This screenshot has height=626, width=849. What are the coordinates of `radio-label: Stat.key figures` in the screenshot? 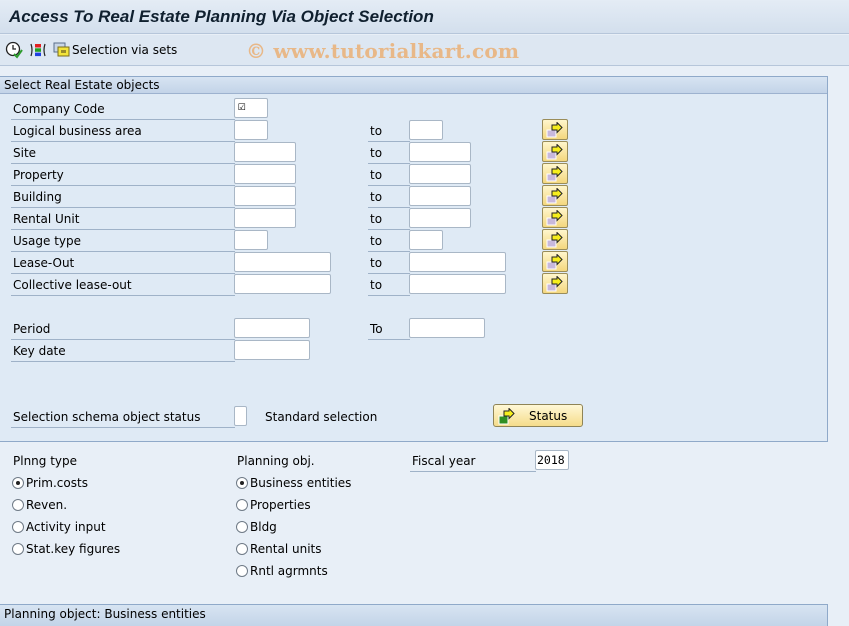 It's located at (73, 549).